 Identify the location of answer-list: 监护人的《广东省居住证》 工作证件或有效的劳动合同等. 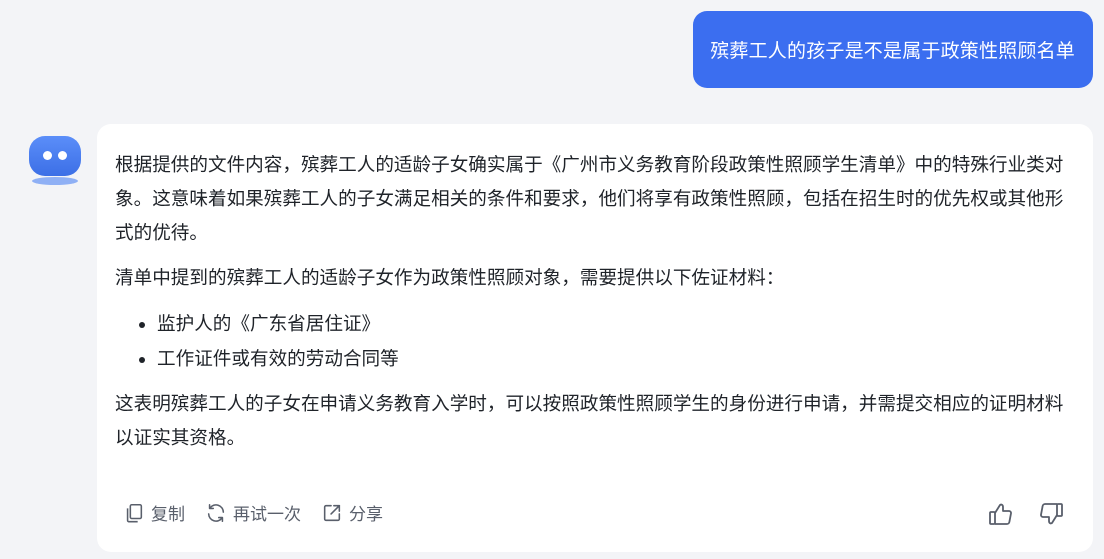
(593, 342).